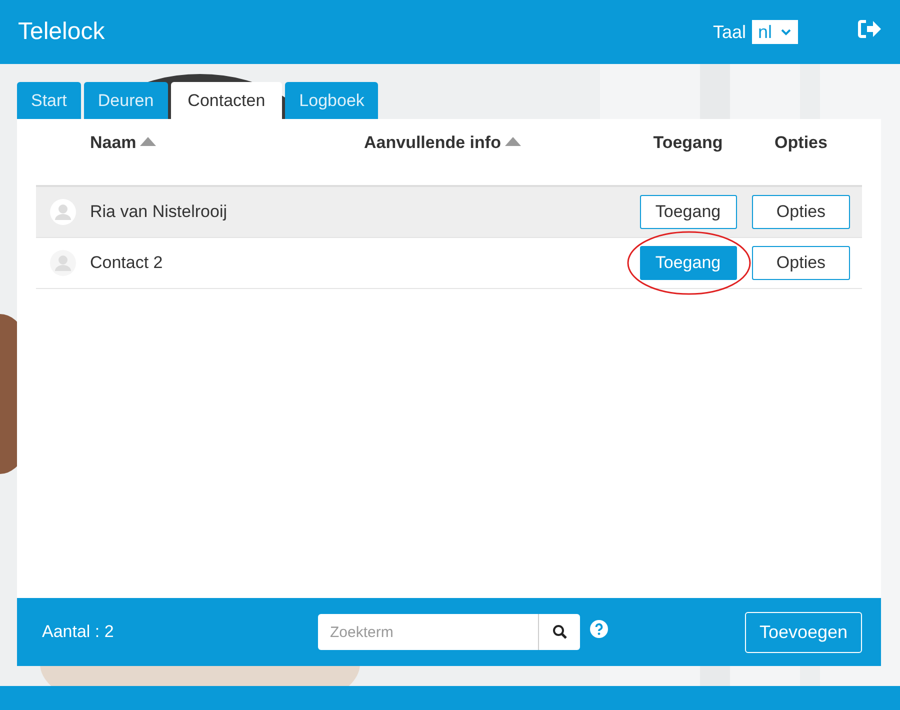 The image size is (900, 710). What do you see at coordinates (449, 263) in the screenshot?
I see `table-row: Contact 2 Toegang Opties` at bounding box center [449, 263].